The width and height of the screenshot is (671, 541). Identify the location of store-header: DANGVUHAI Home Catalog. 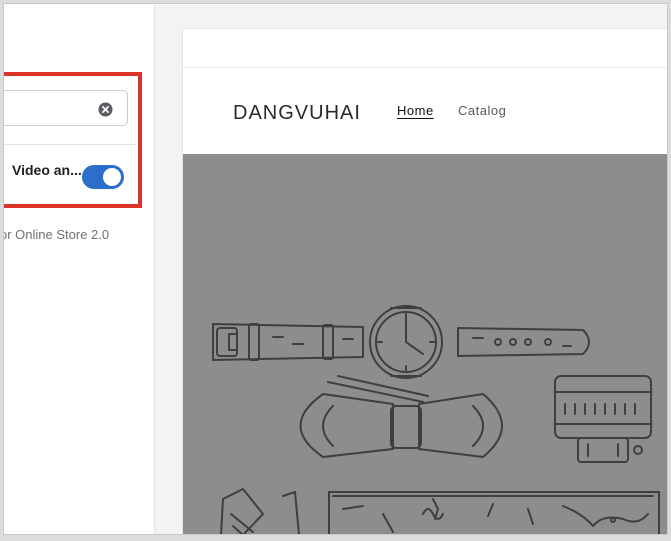
(425, 111).